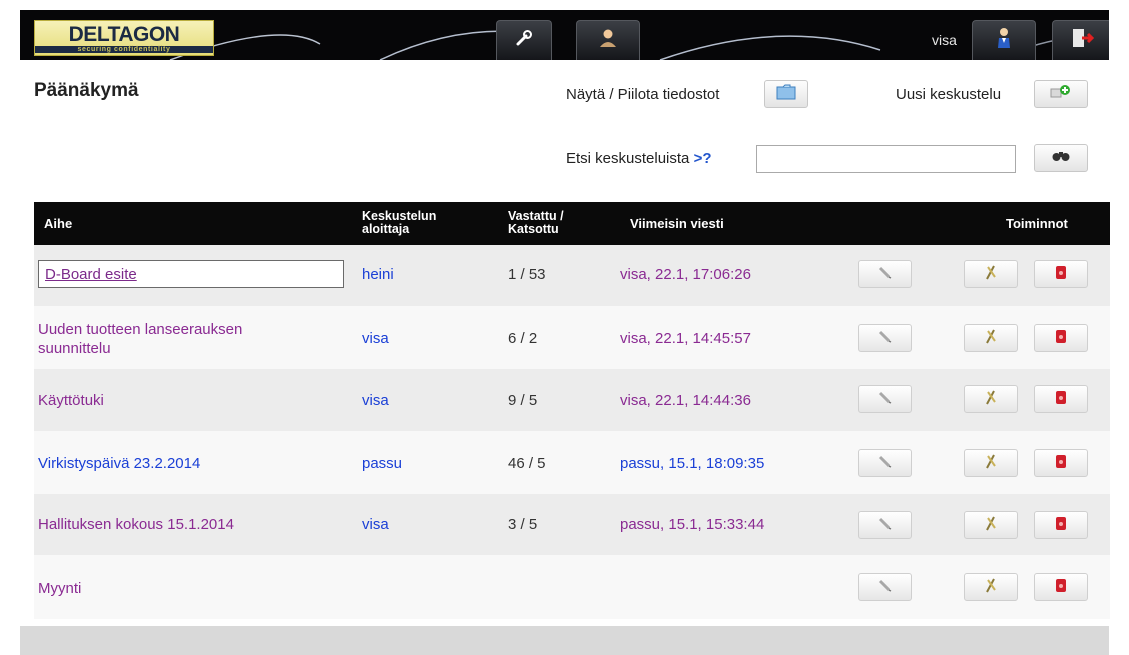 Image resolution: width=1129 pixels, height=655 pixels. What do you see at coordinates (692, 524) in the screenshot?
I see `last-message-link: passu, 15.1, 15:33:44` at bounding box center [692, 524].